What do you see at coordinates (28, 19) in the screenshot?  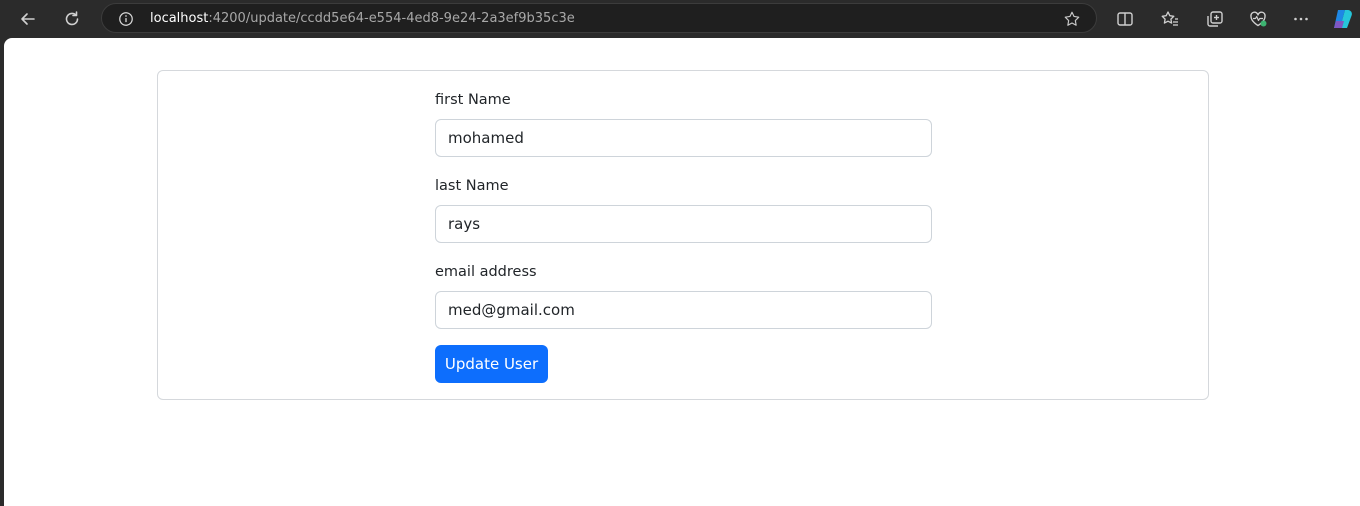 I see `back-arrow-icon` at bounding box center [28, 19].